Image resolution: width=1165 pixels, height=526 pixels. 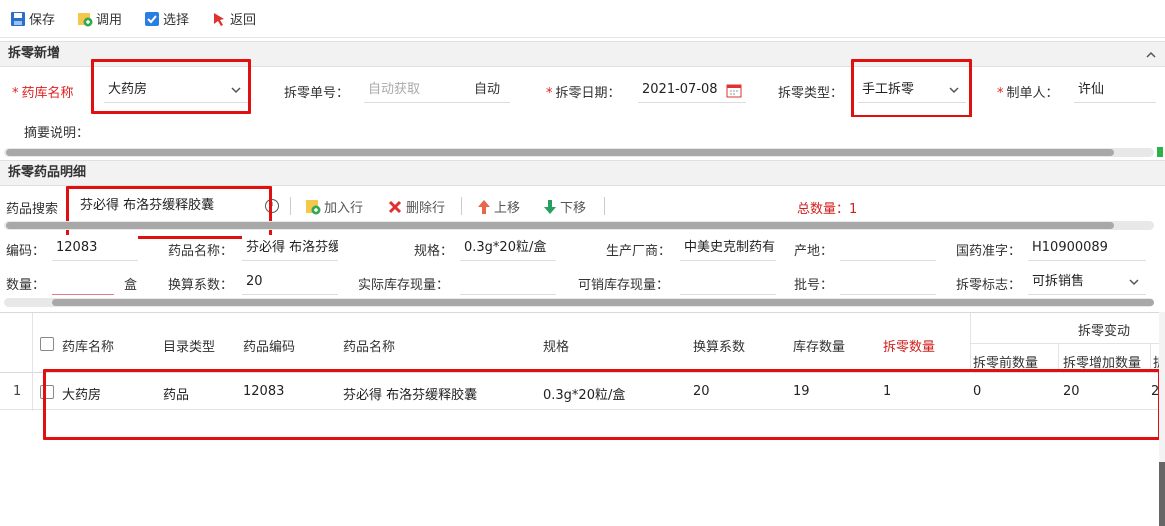 What do you see at coordinates (484, 206) in the screenshot?
I see `arrow-up-icon` at bounding box center [484, 206].